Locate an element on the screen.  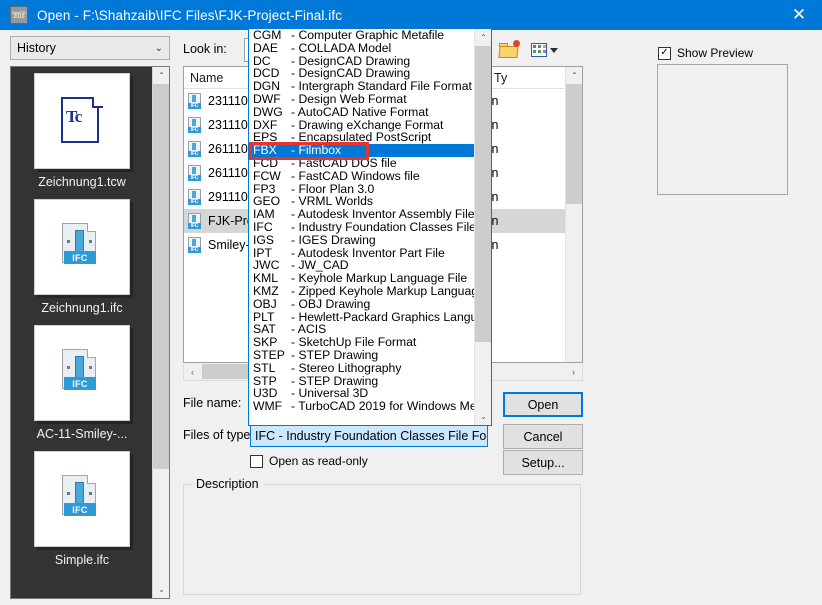
open-button: Open is located at coordinates (543, 404).